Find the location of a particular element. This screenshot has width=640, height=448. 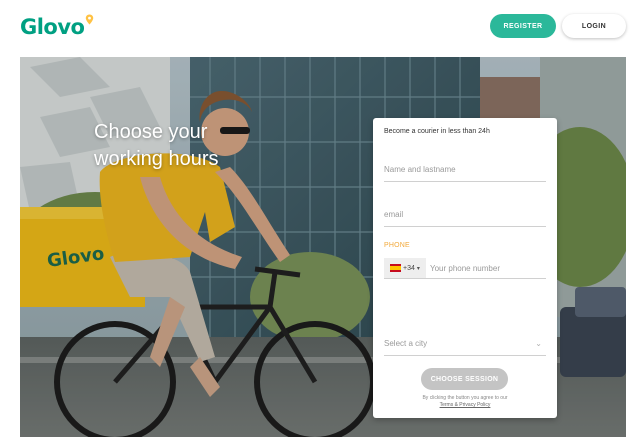

phone-label: PHONE is located at coordinates (397, 245).